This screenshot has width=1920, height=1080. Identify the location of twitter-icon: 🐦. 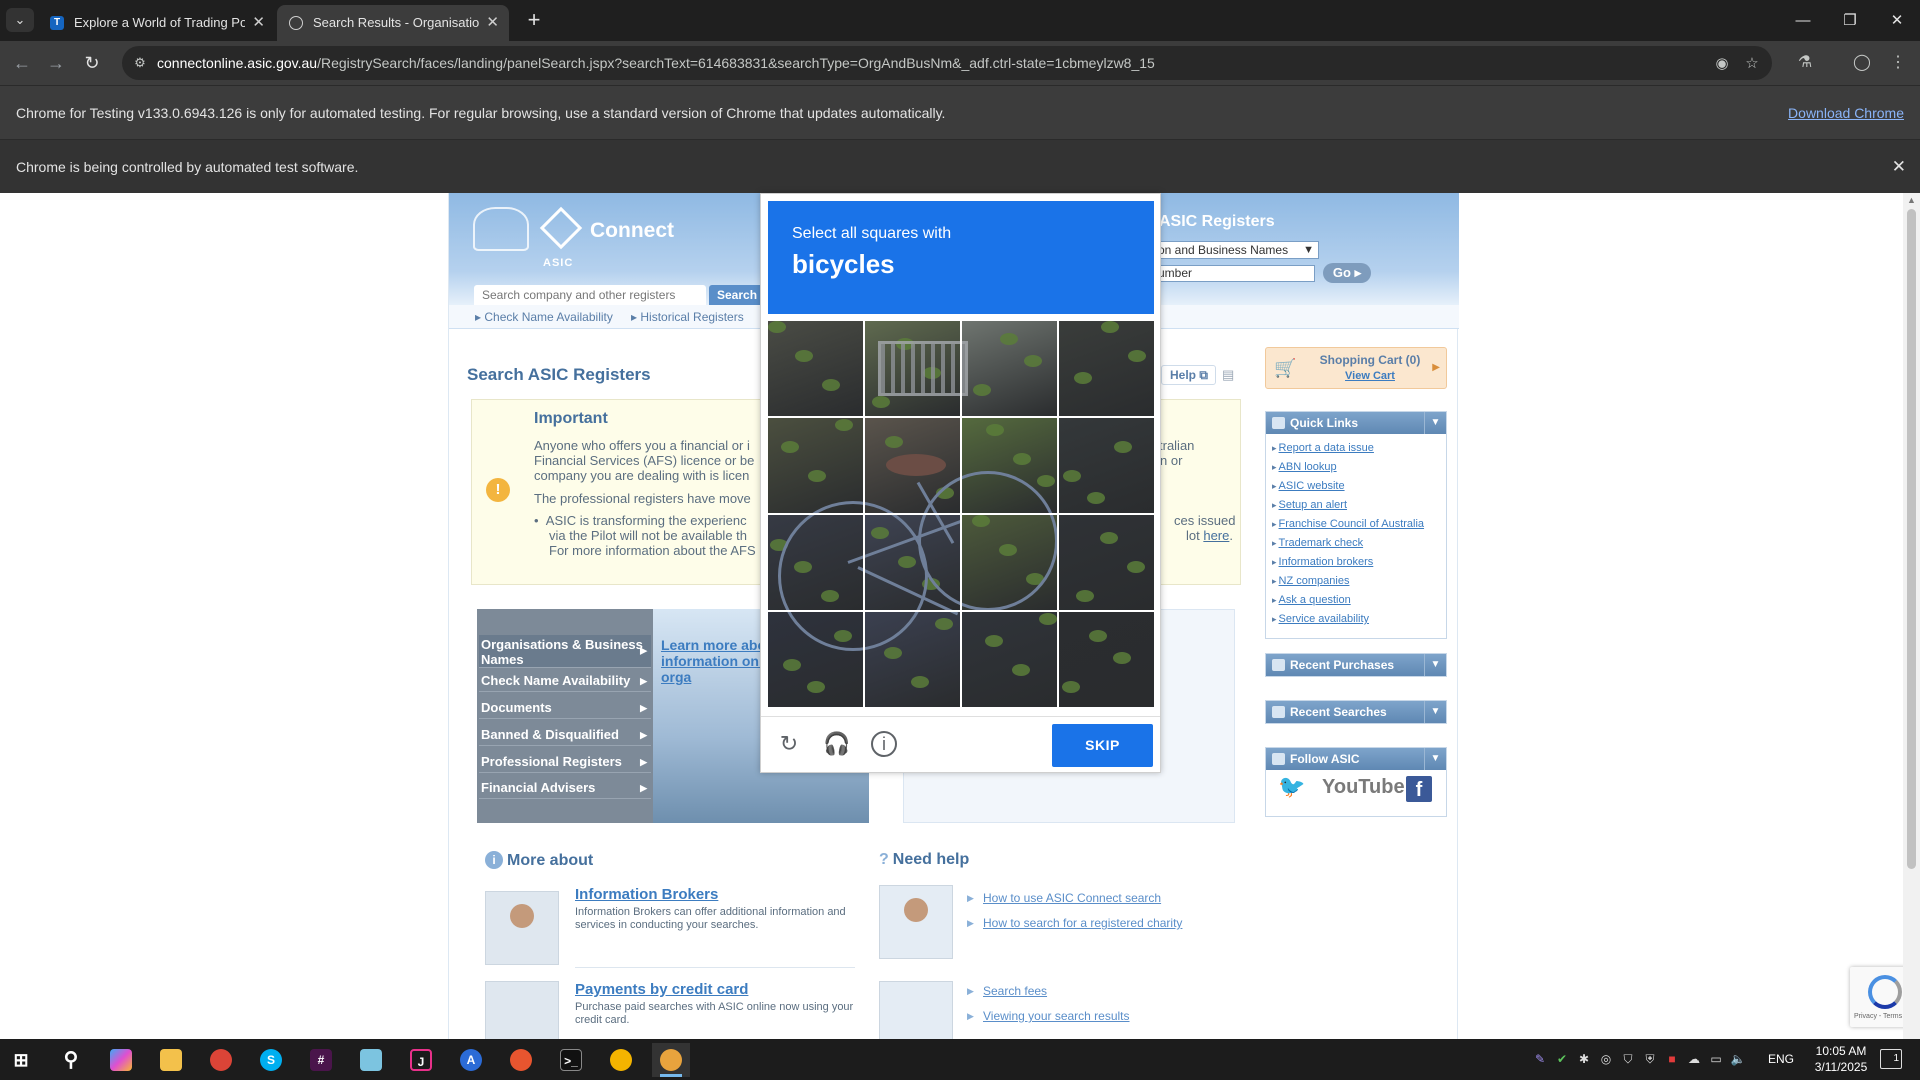
(1291, 787).